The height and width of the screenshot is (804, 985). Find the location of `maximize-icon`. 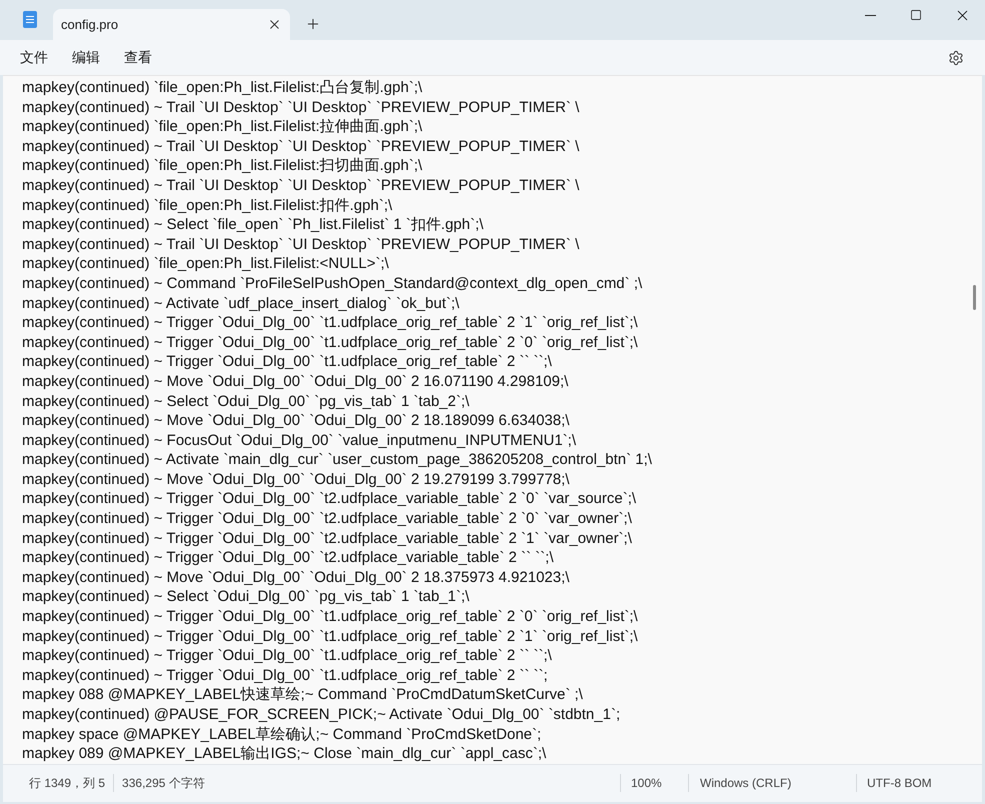

maximize-icon is located at coordinates (916, 15).